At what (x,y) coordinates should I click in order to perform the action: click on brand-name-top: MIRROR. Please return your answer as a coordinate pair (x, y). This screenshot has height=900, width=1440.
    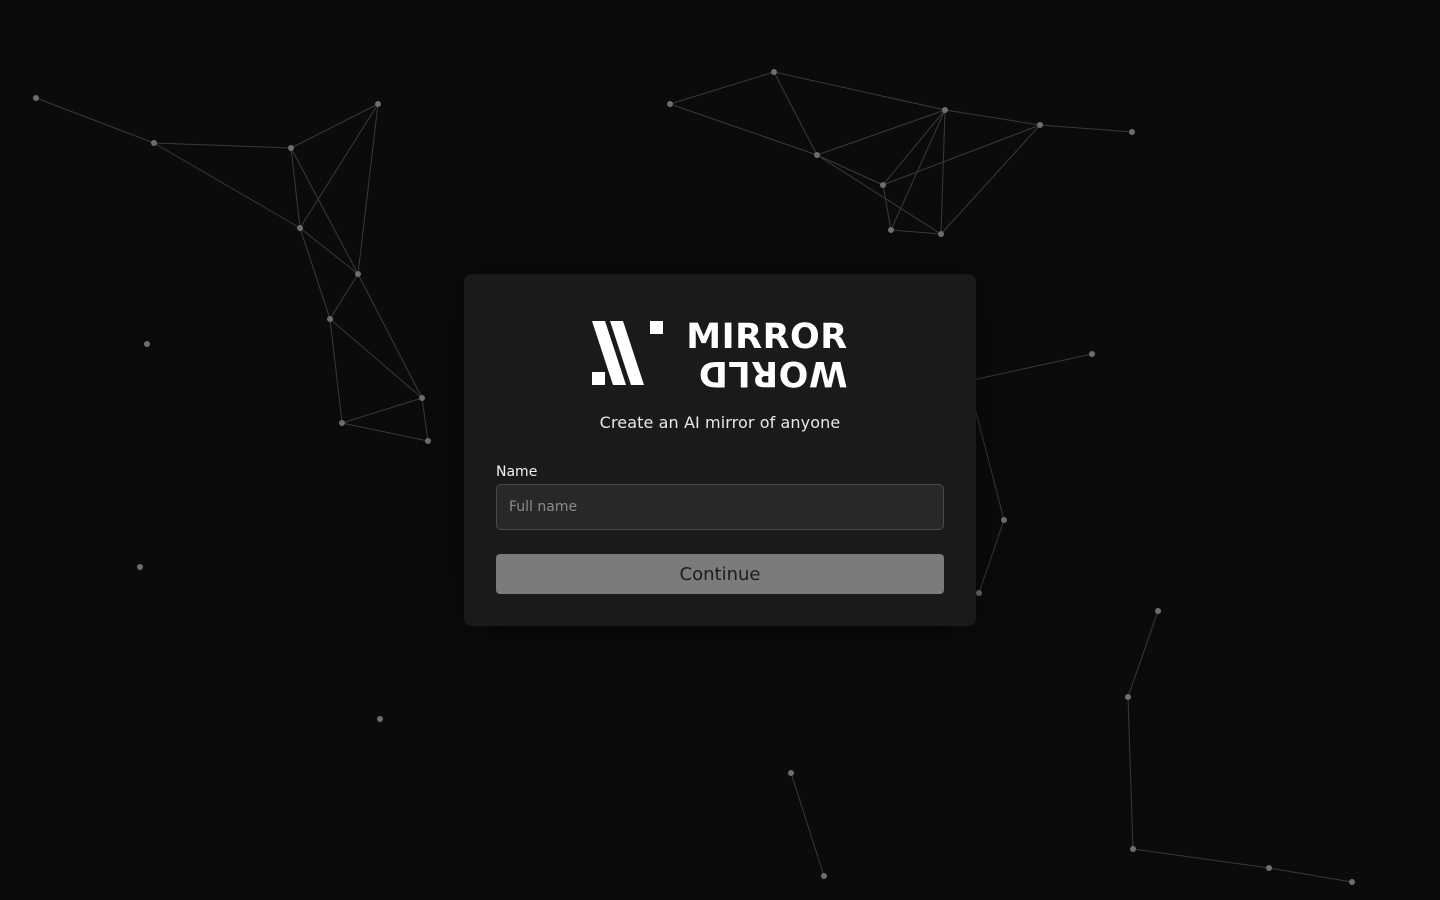
    Looking at the image, I should click on (767, 337).